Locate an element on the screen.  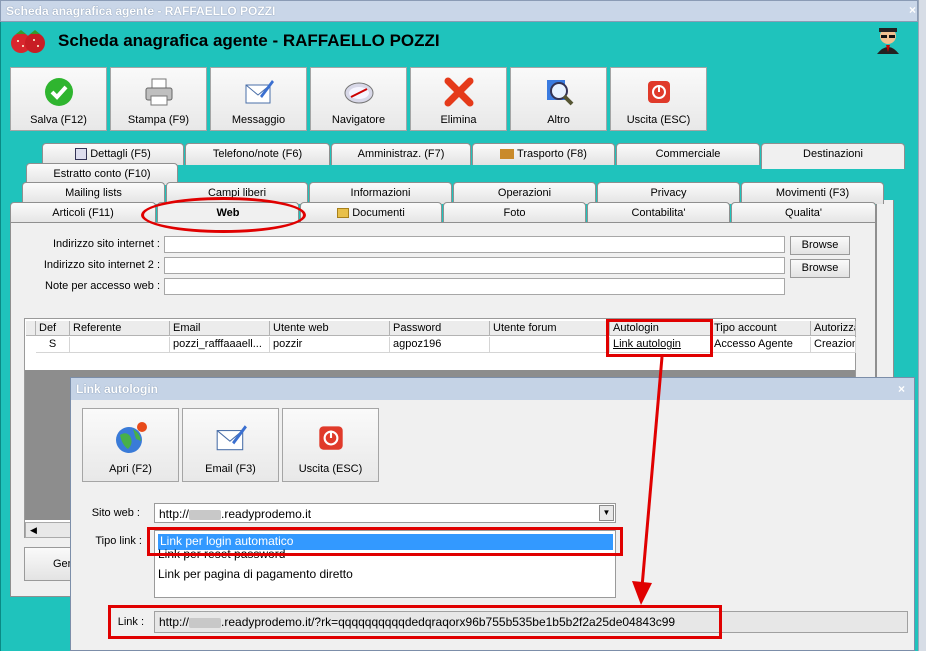
more-label: Altro is located at coordinates (558, 120).